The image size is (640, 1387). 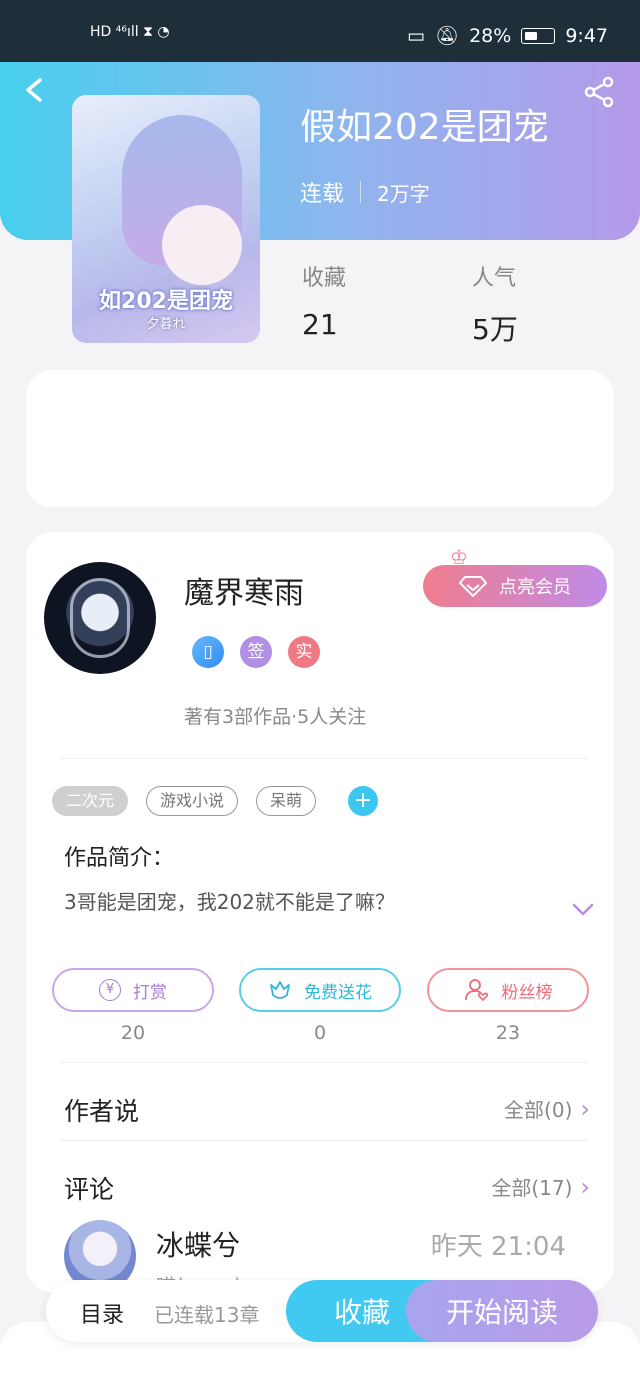 What do you see at coordinates (275, 717) in the screenshot?
I see `author-summary: 著有3部作品·5人关注` at bounding box center [275, 717].